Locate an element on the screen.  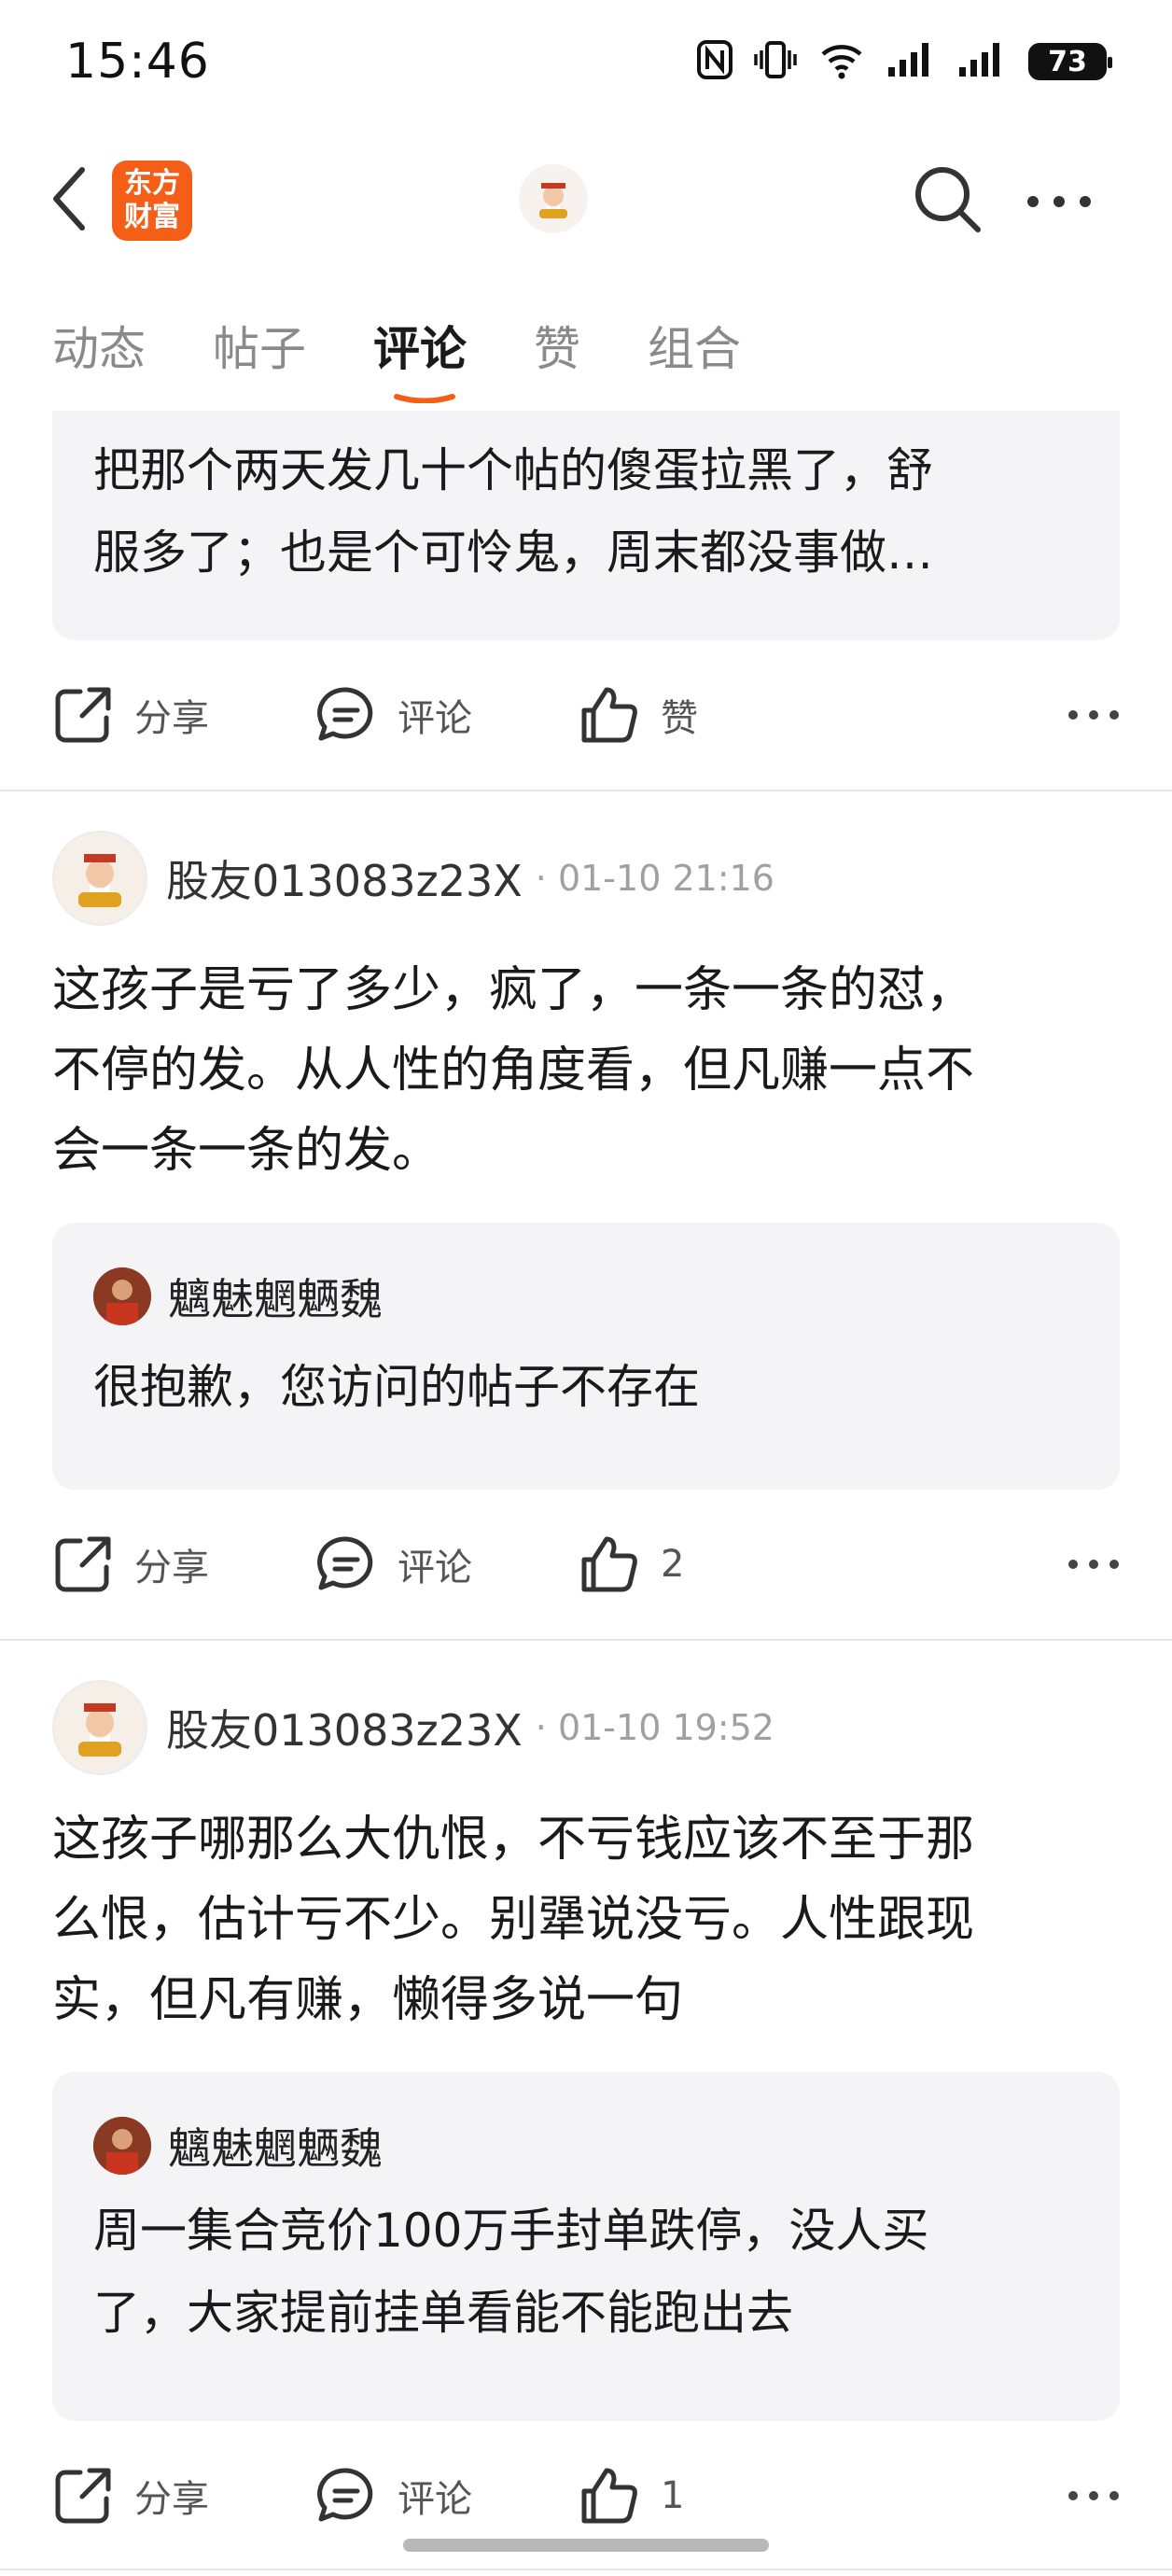
like-button: 2 is located at coordinates (823, 1564).